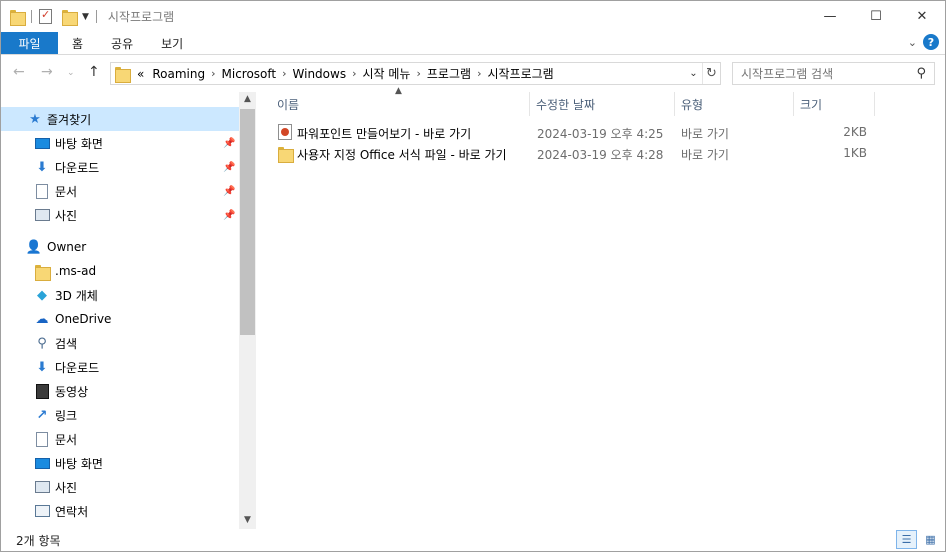  I want to click on column-type: 유형, so click(734, 104).